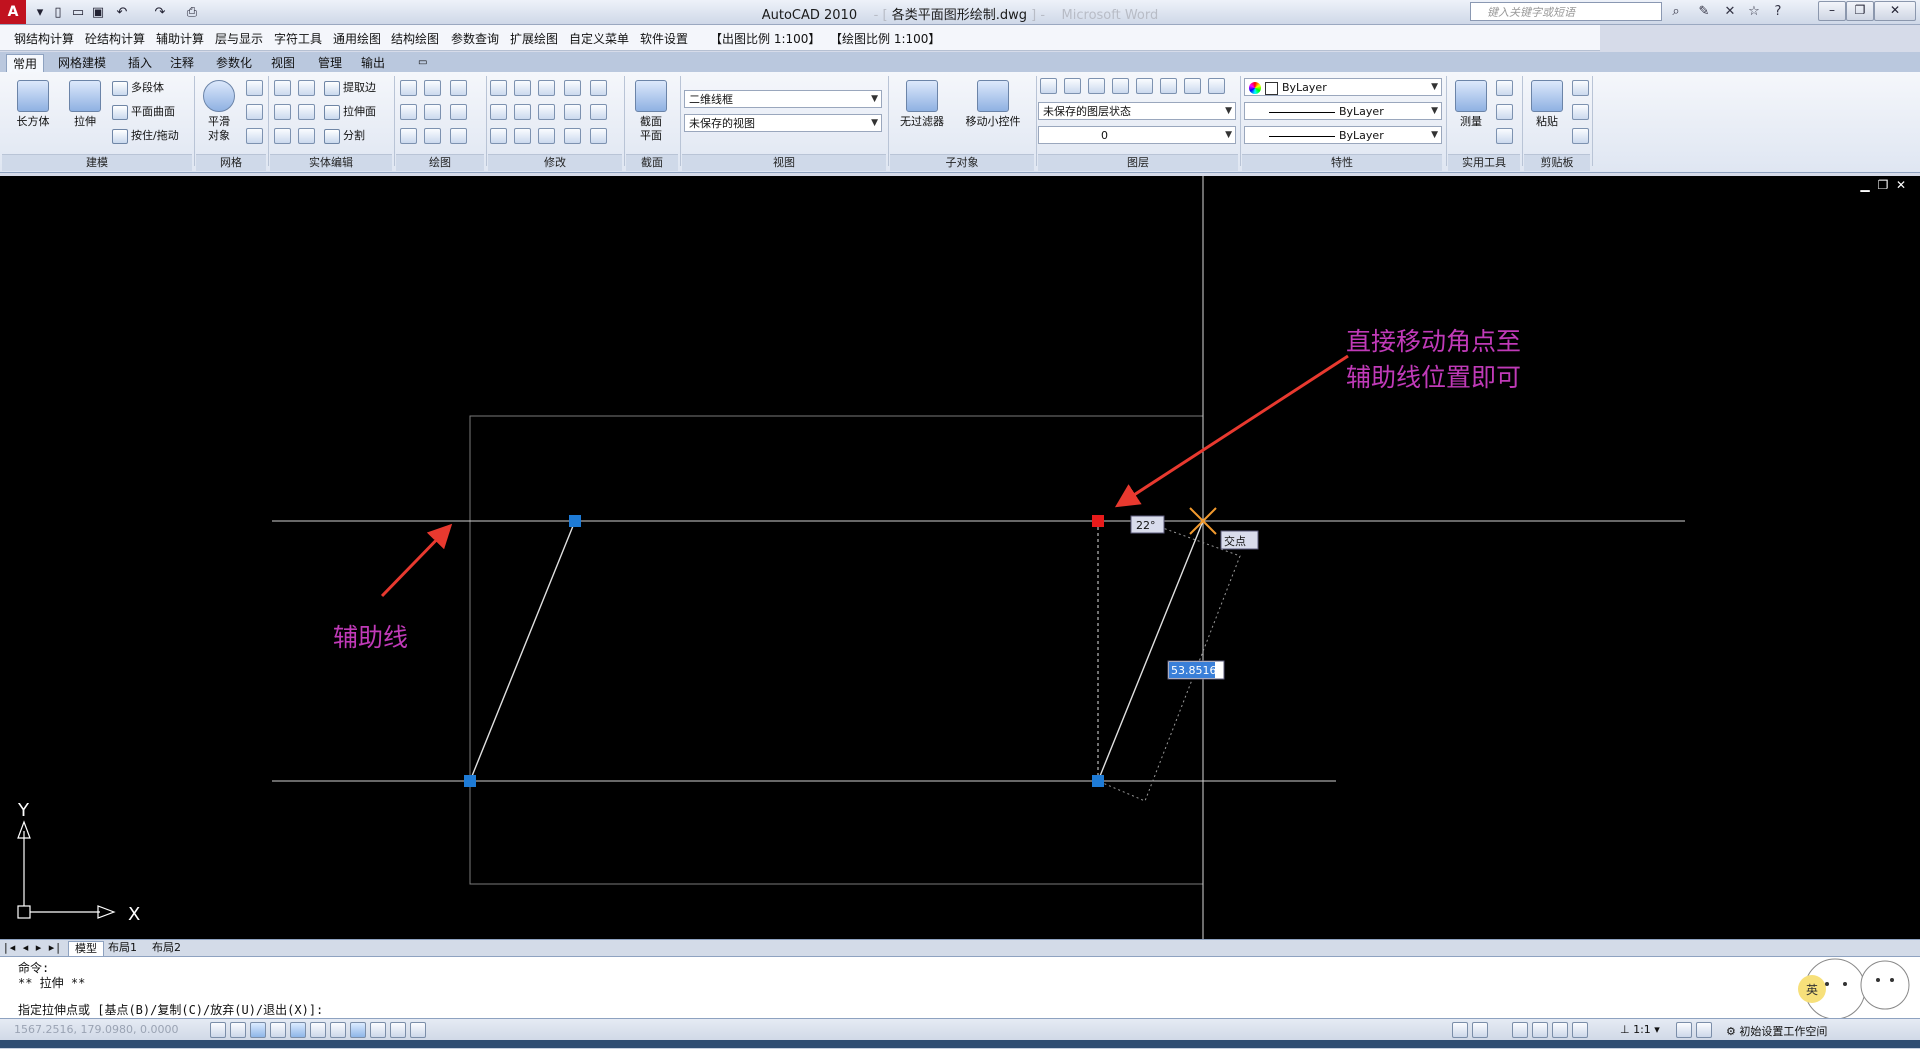 This screenshot has height=1049, width=1920. What do you see at coordinates (138, 88) in the screenshot?
I see `polysolid-button: 多段体` at bounding box center [138, 88].